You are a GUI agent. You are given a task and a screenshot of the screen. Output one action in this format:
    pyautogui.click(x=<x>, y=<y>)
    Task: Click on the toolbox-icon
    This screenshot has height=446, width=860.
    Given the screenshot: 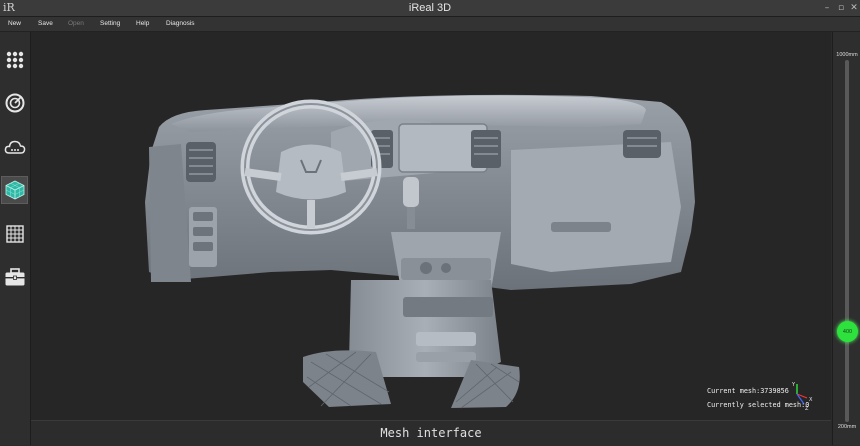 What is the action you would take?
    pyautogui.click(x=14, y=277)
    